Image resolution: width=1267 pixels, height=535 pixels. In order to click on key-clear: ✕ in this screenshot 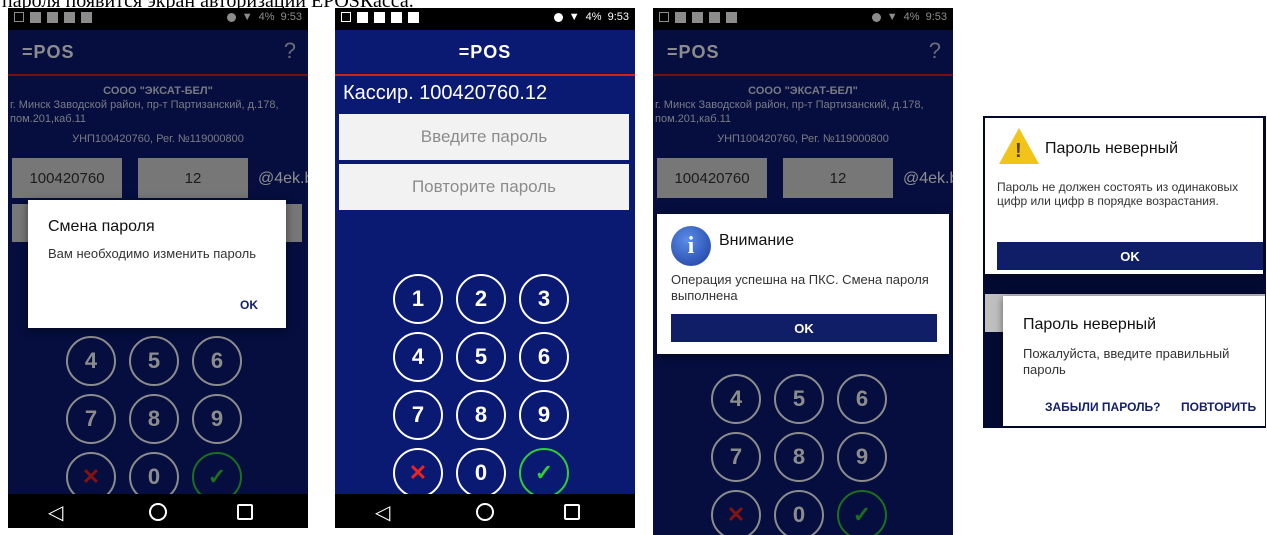, I will do `click(418, 473)`.